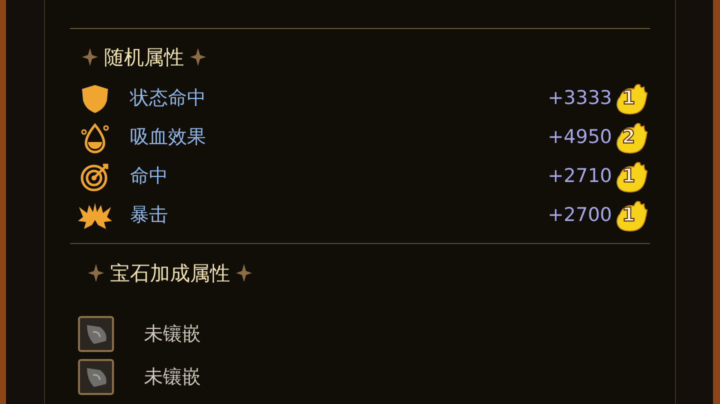 The image size is (720, 404). Describe the element at coordinates (95, 138) in the screenshot. I see `drop-icon` at that location.